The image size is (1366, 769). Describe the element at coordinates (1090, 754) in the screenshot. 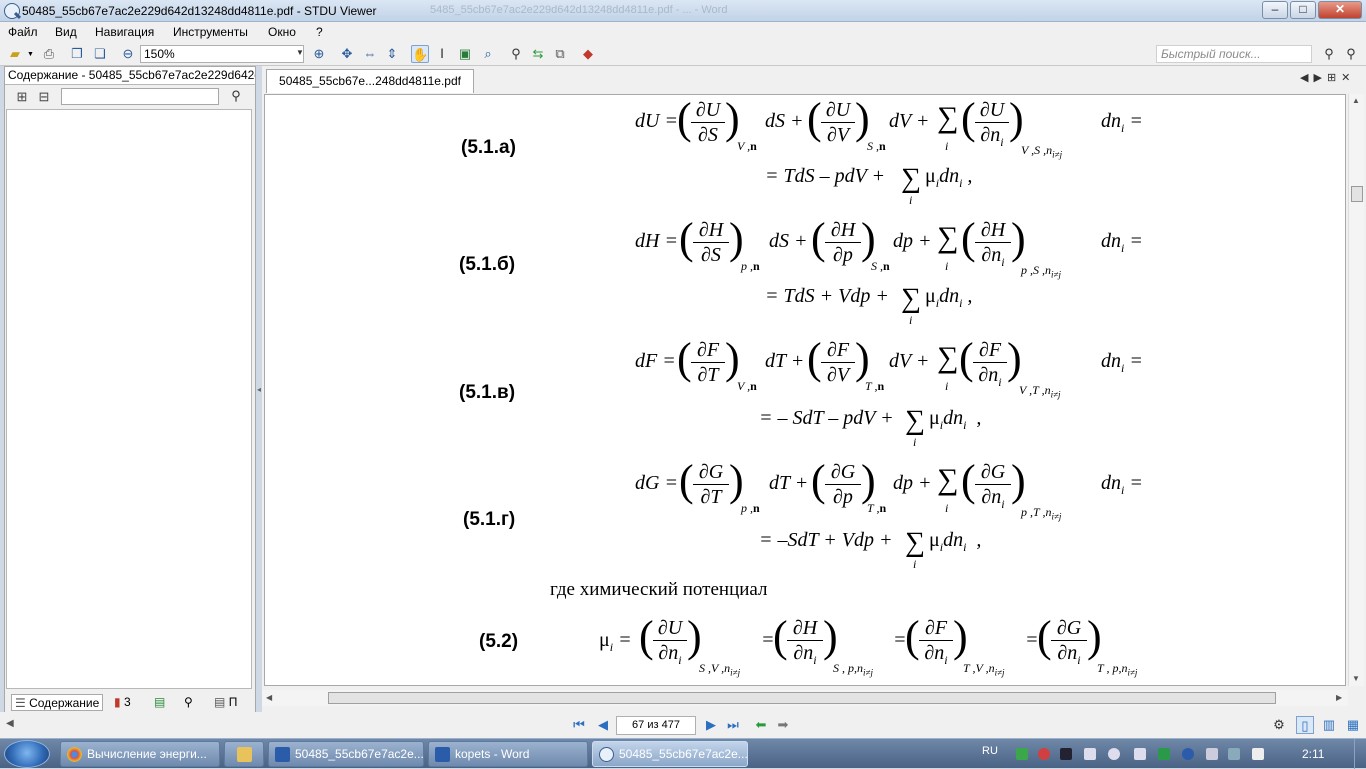

I see `tray-app-icon` at that location.